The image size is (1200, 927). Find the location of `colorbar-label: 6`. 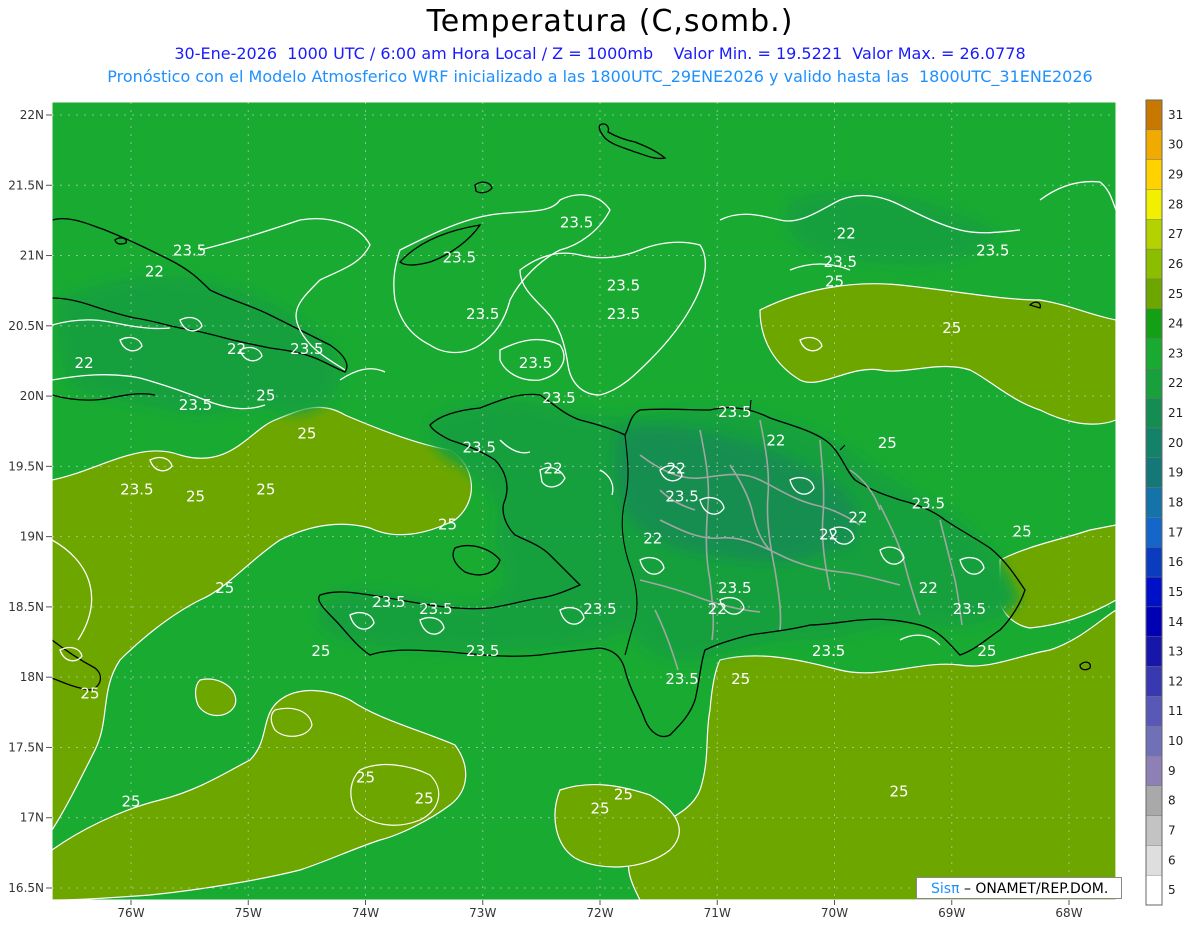

colorbar-label: 6 is located at coordinates (1172, 860).